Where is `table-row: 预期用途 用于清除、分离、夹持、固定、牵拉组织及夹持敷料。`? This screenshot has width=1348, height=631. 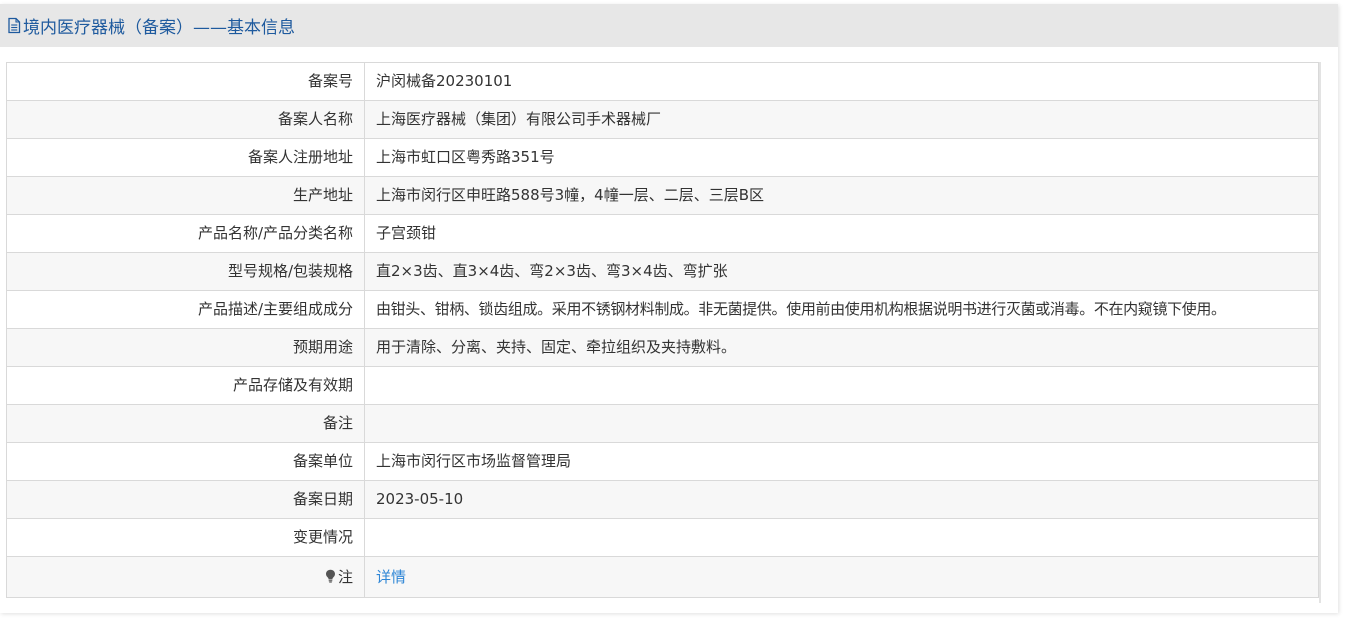
table-row: 预期用途 用于清除、分离、夹持、固定、牵拉组织及夹持敷料。 is located at coordinates (662, 347).